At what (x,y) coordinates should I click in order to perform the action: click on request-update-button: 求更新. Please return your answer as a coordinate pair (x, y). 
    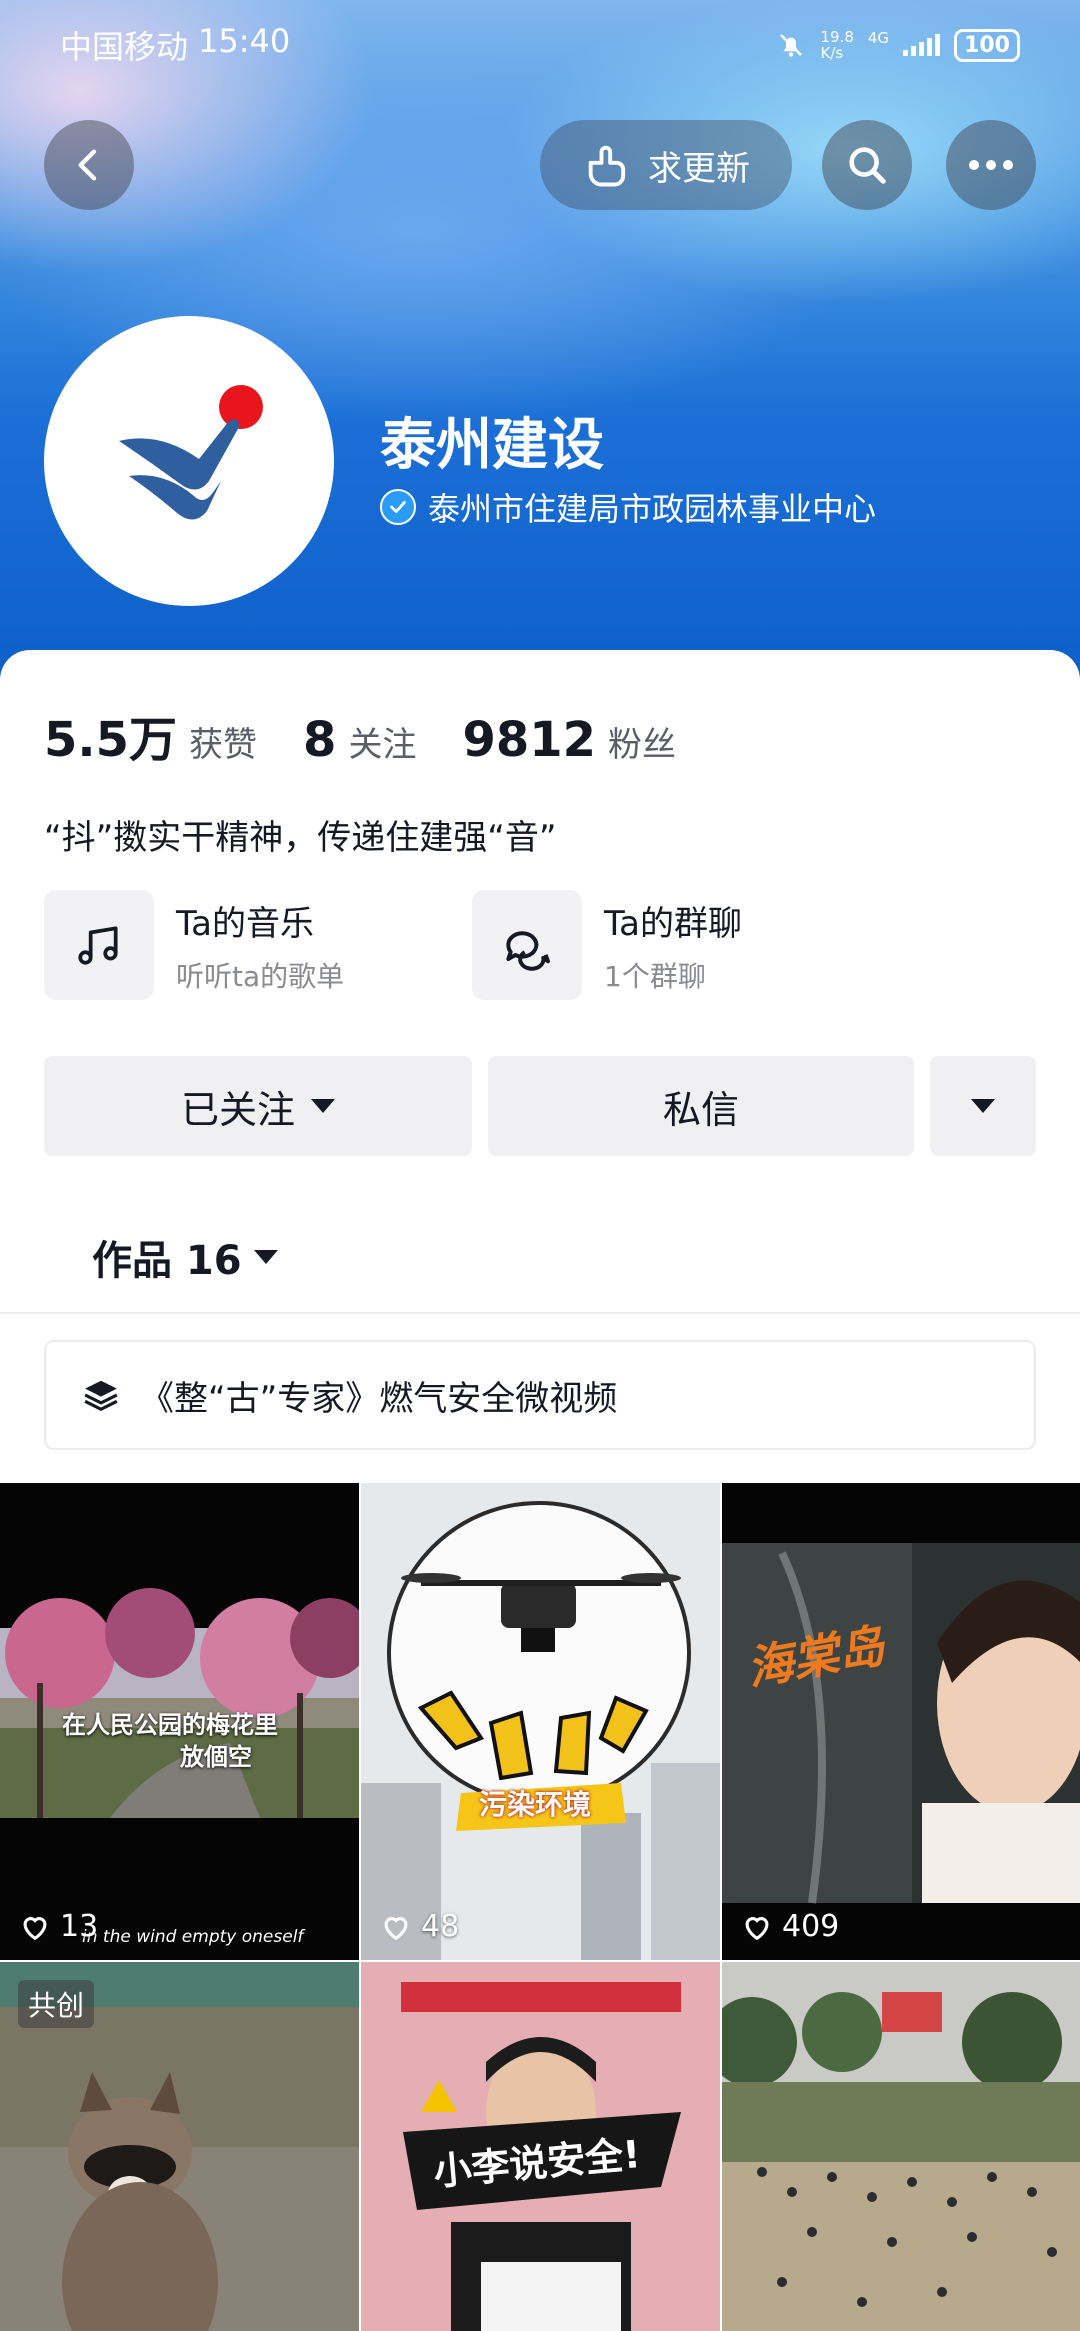
    Looking at the image, I should click on (666, 165).